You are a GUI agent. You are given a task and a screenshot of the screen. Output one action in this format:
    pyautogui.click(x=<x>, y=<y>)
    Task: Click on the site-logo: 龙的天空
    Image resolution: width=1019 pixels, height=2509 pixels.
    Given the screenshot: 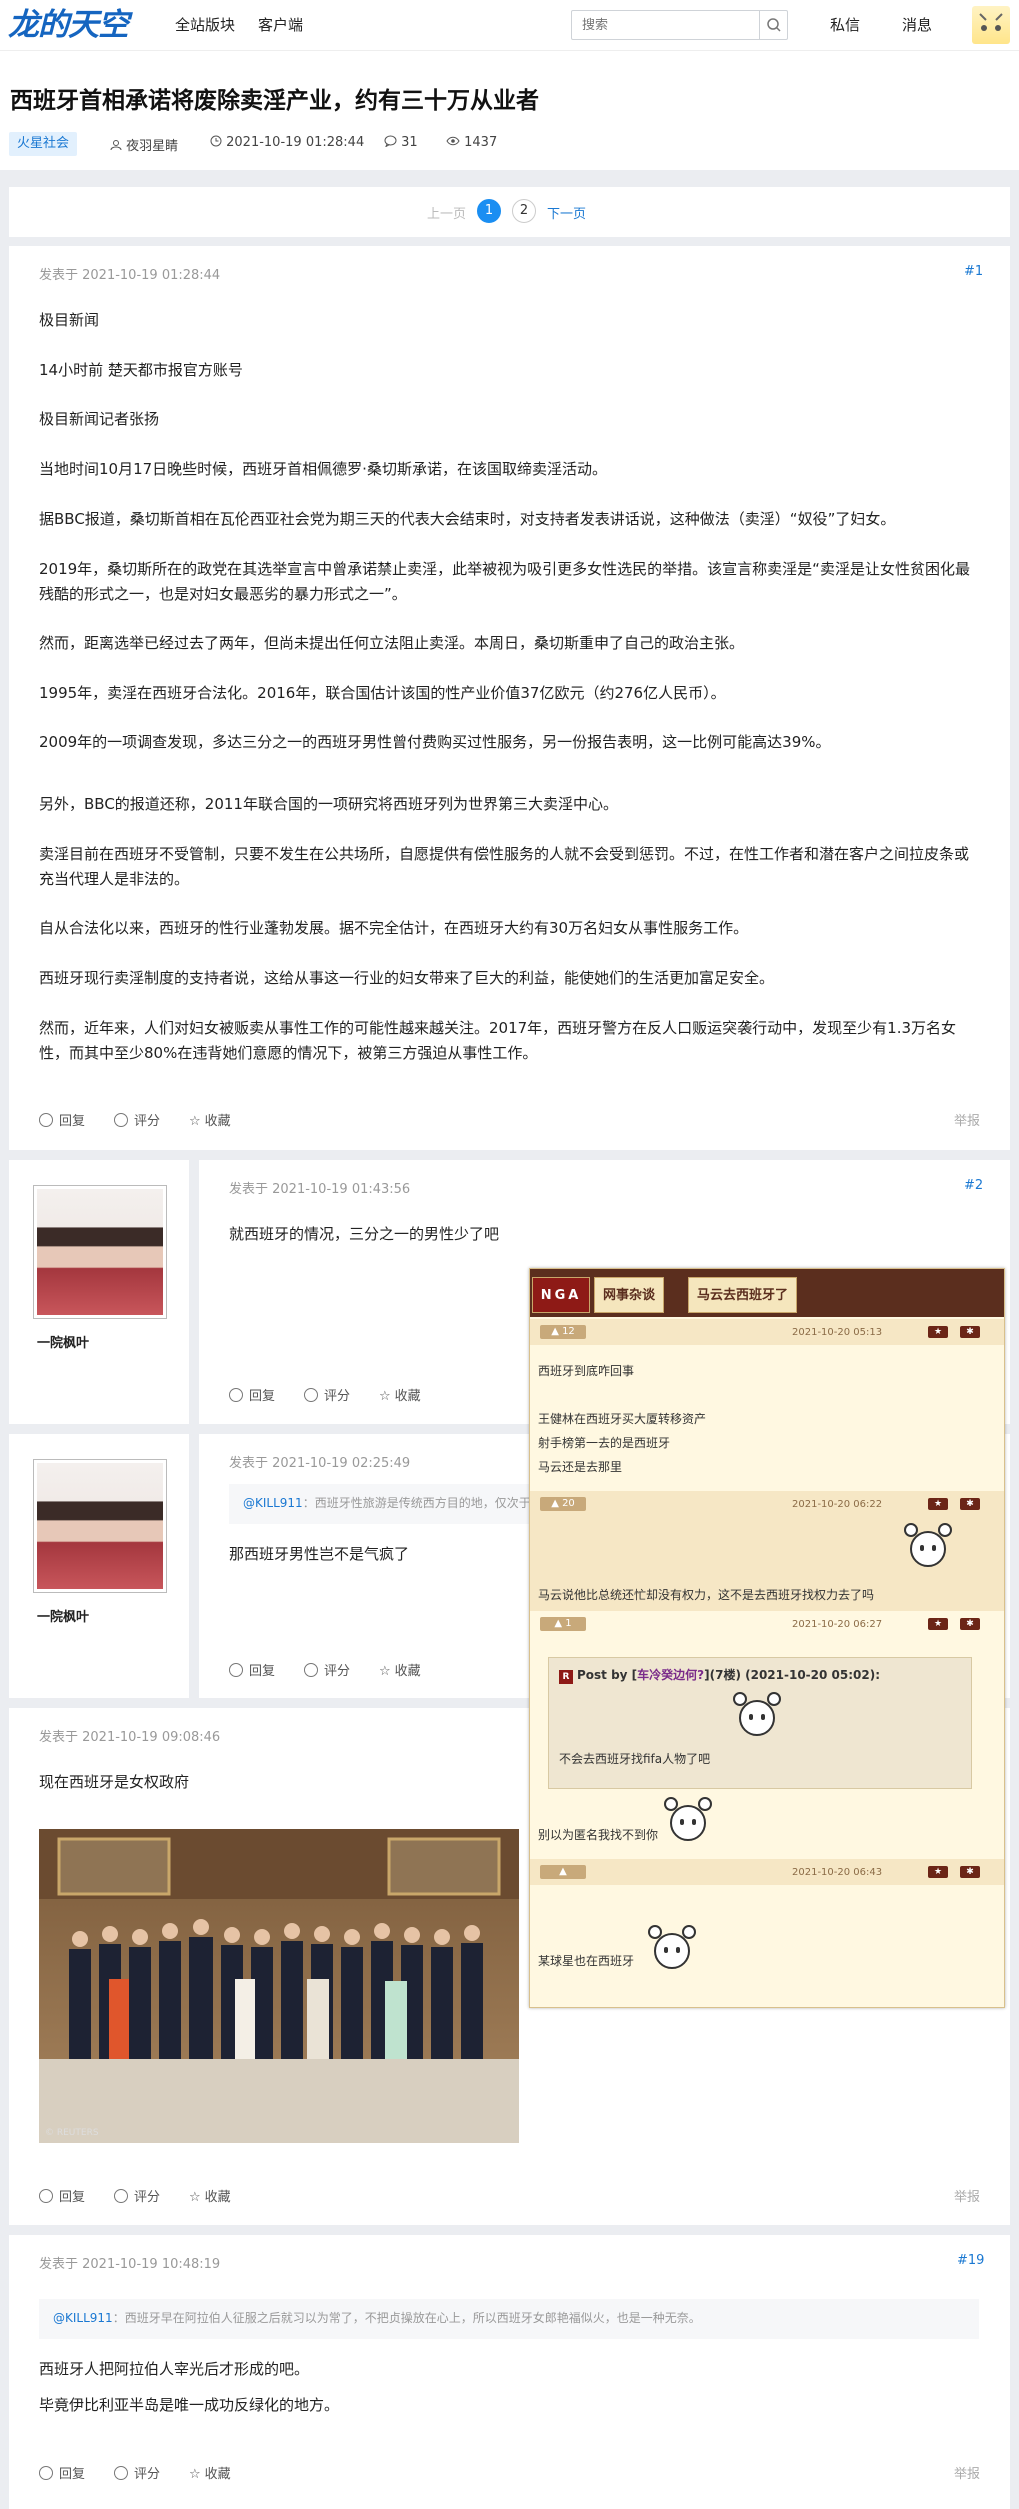 What is the action you would take?
    pyautogui.click(x=68, y=25)
    